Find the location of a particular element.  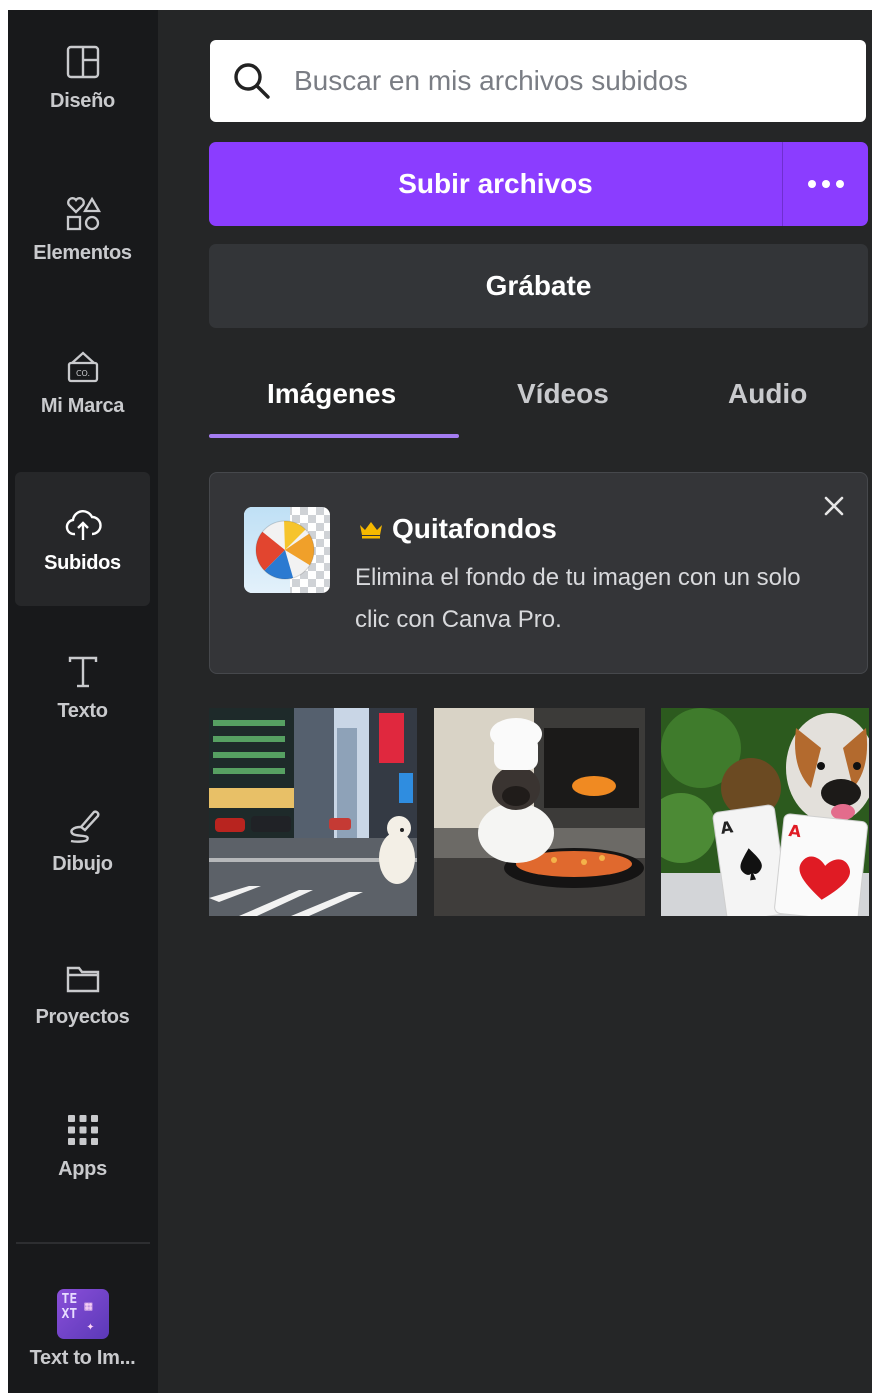

sidebar-item-text: Texto is located at coordinates (82, 687).